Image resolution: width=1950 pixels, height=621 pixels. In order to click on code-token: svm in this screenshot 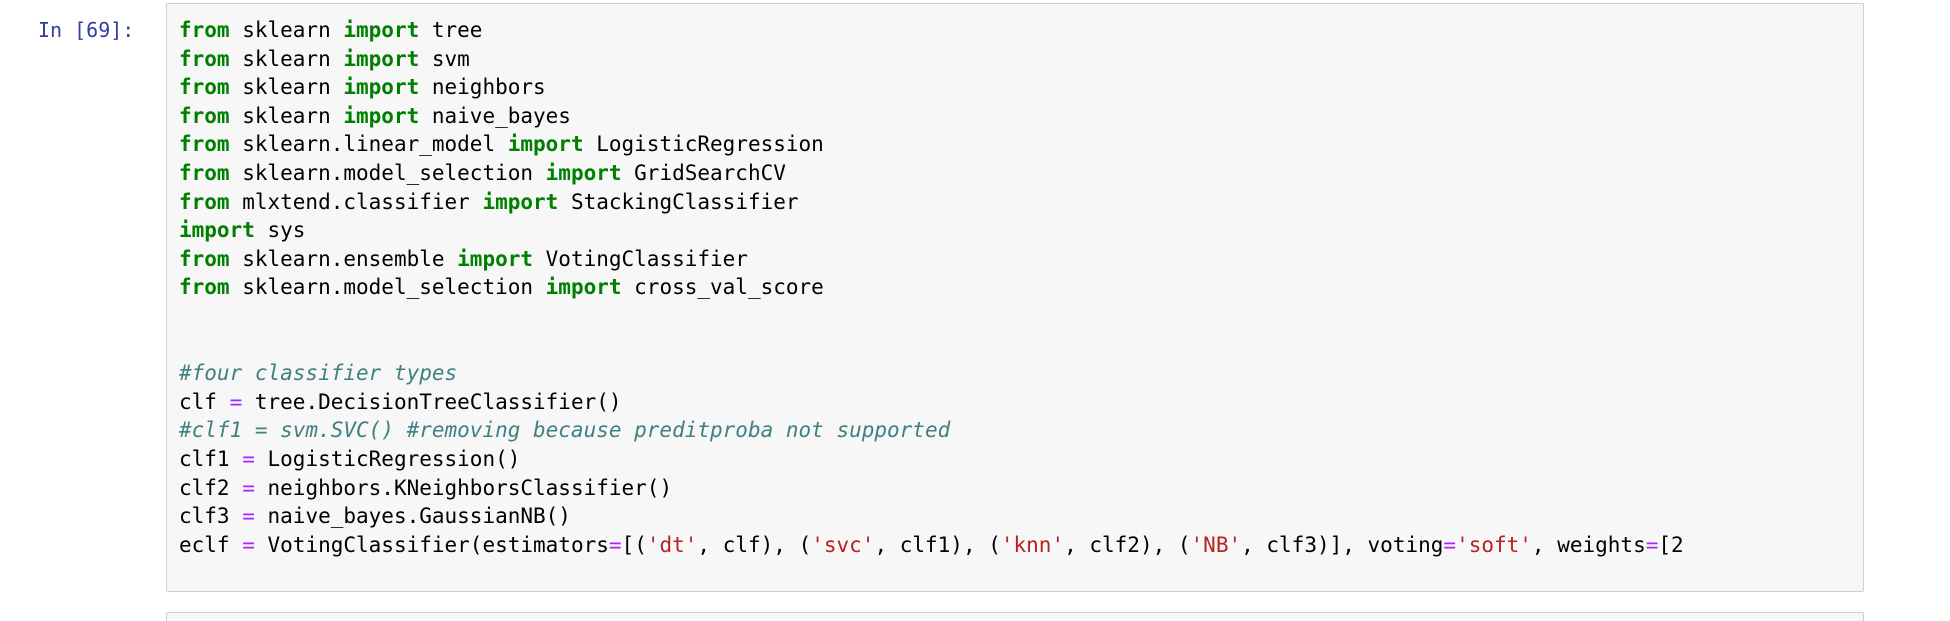, I will do `click(444, 58)`.